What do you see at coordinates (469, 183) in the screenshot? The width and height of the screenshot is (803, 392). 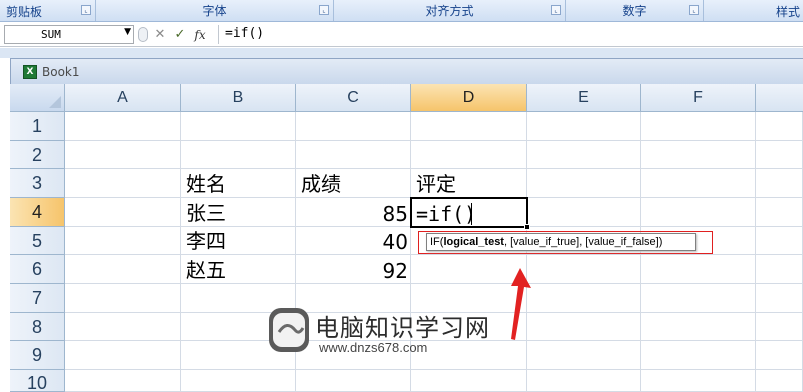 I see `cell-d3: 评定` at bounding box center [469, 183].